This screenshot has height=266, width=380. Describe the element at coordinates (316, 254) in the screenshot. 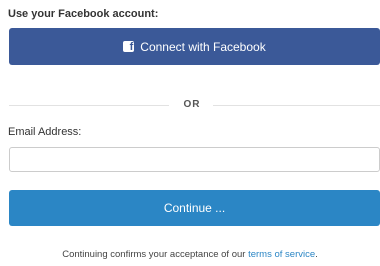

I see `terms-notice-suffix: .` at that location.